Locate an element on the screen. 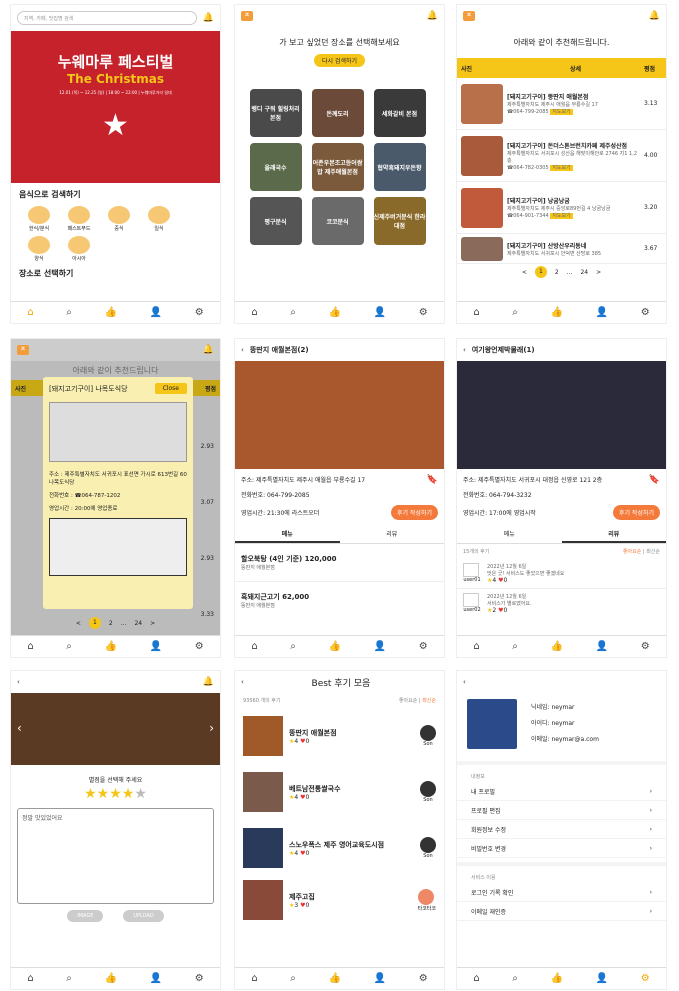 Image resolution: width=679 pixels, height=991 pixels. star-rating: ★★★★★ is located at coordinates (115, 794).